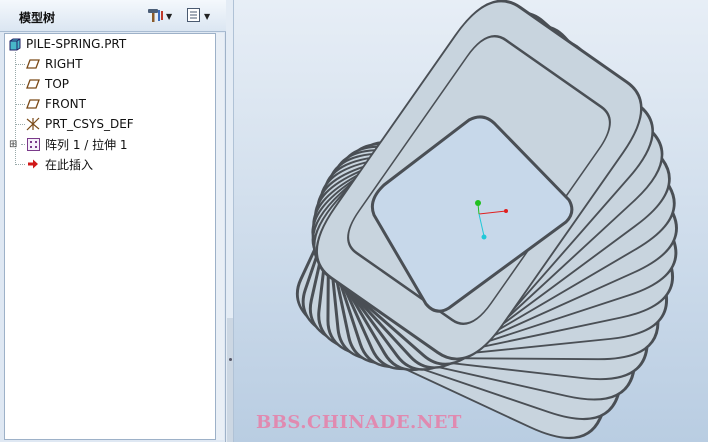  Describe the element at coordinates (33, 144) in the screenshot. I see `pattern-icon` at that location.